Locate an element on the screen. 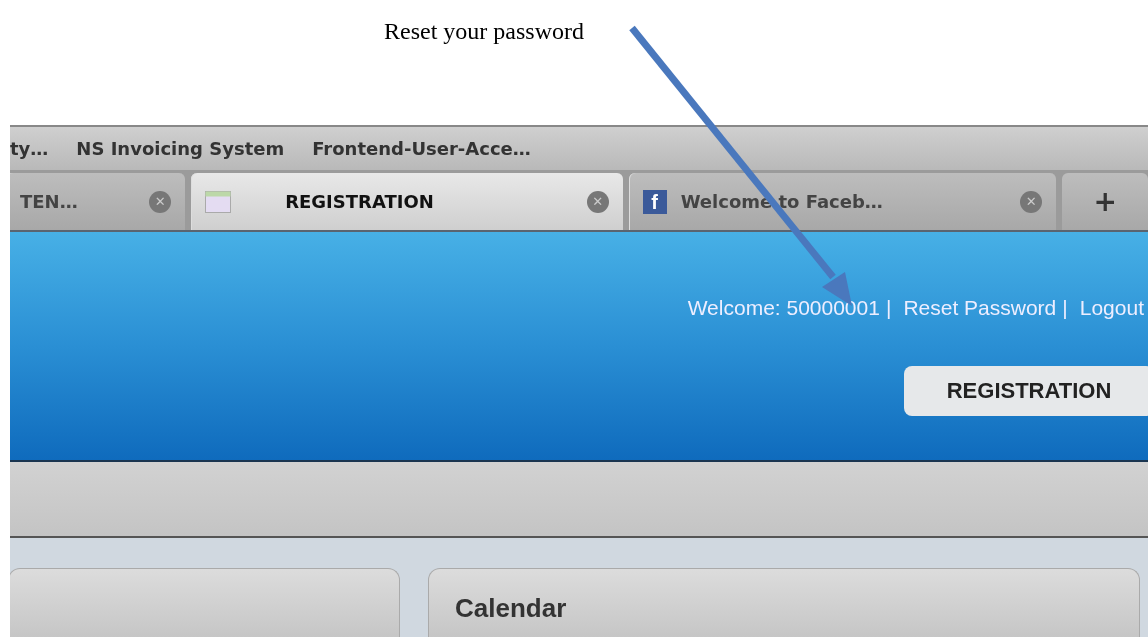  browser-tab: REGISTRATION ✕ is located at coordinates (407, 201).